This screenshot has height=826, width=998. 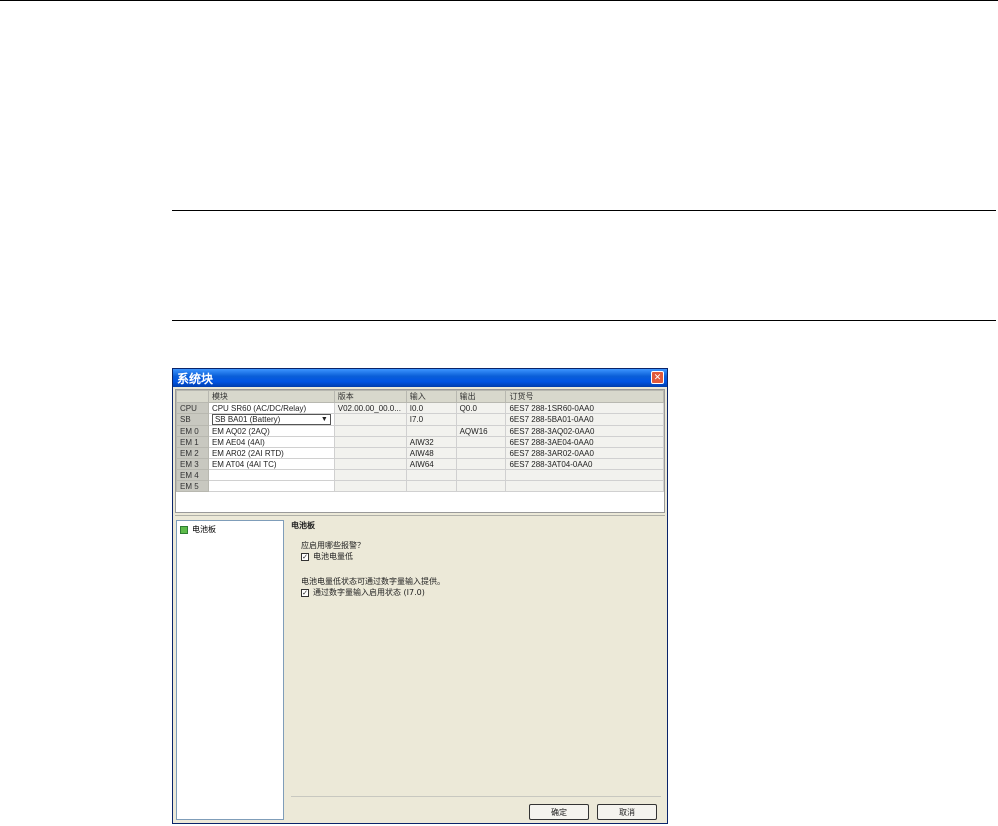 I want to click on order-cell: 6ES7 288-3AT04-0AA0, so click(x=584, y=464).